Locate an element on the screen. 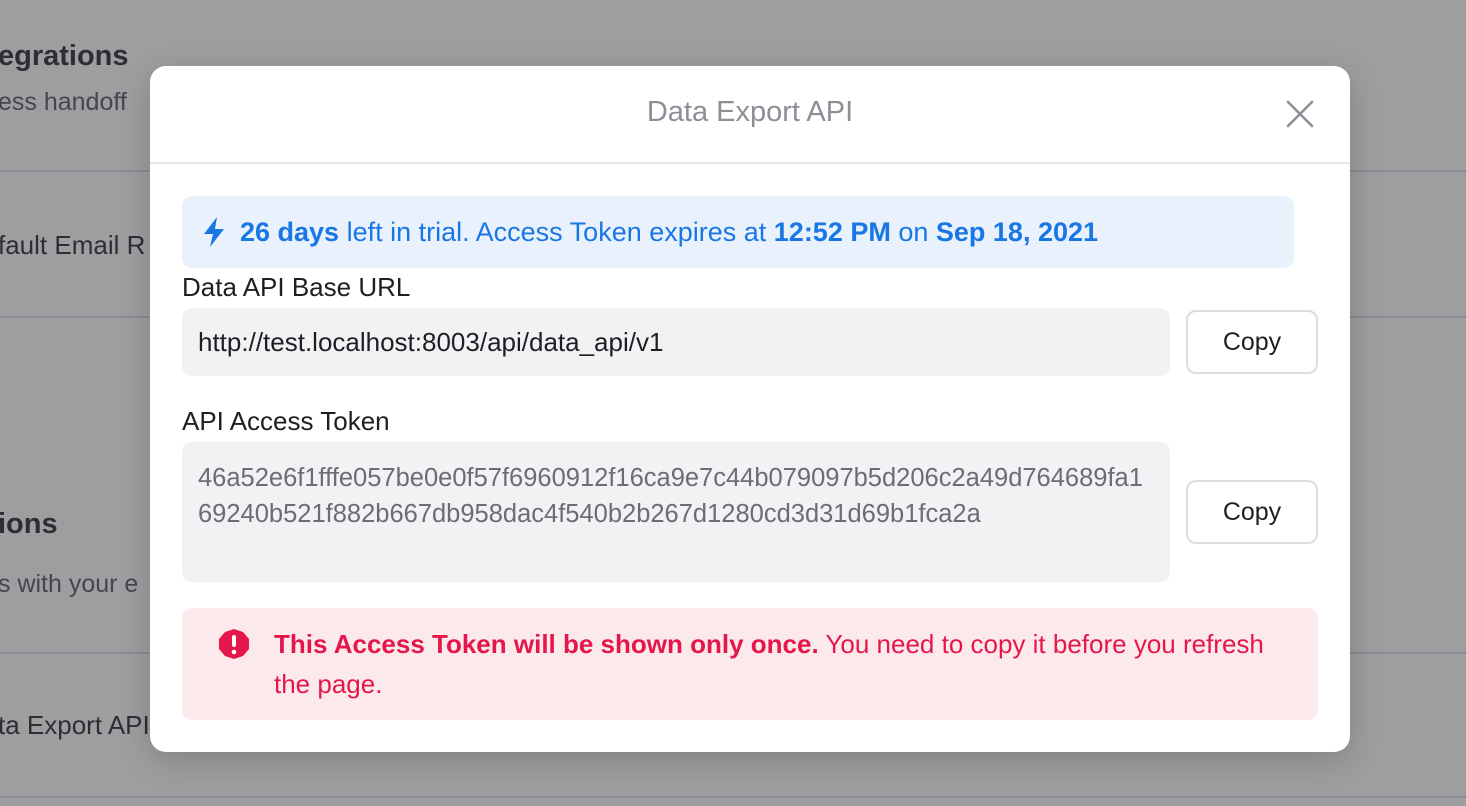  close-button is located at coordinates (1300, 114).